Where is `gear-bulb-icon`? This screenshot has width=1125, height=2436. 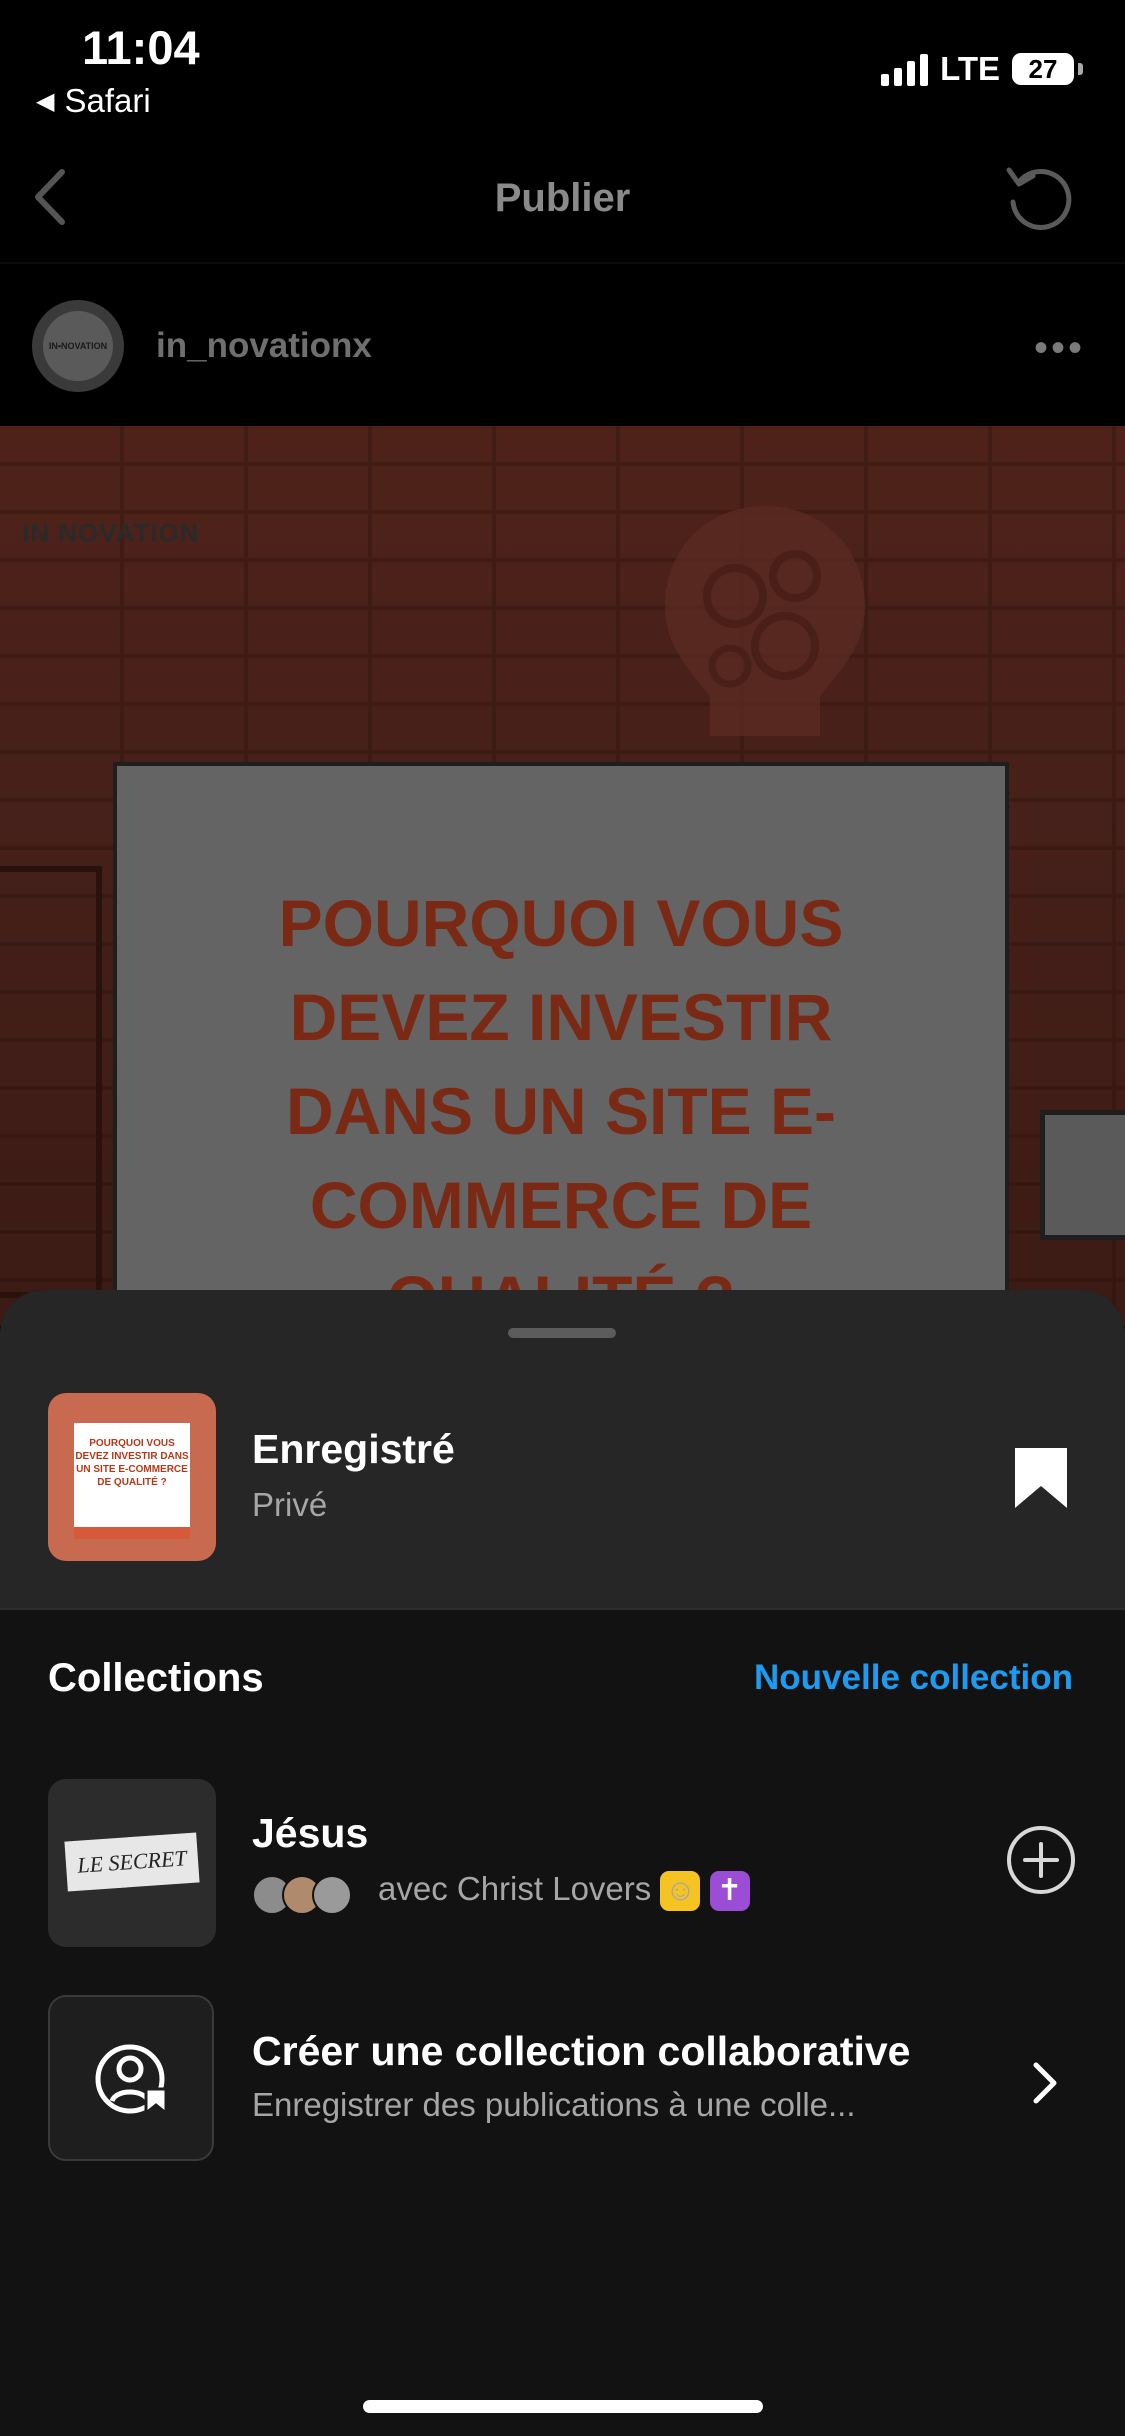 gear-bulb-icon is located at coordinates (765, 621).